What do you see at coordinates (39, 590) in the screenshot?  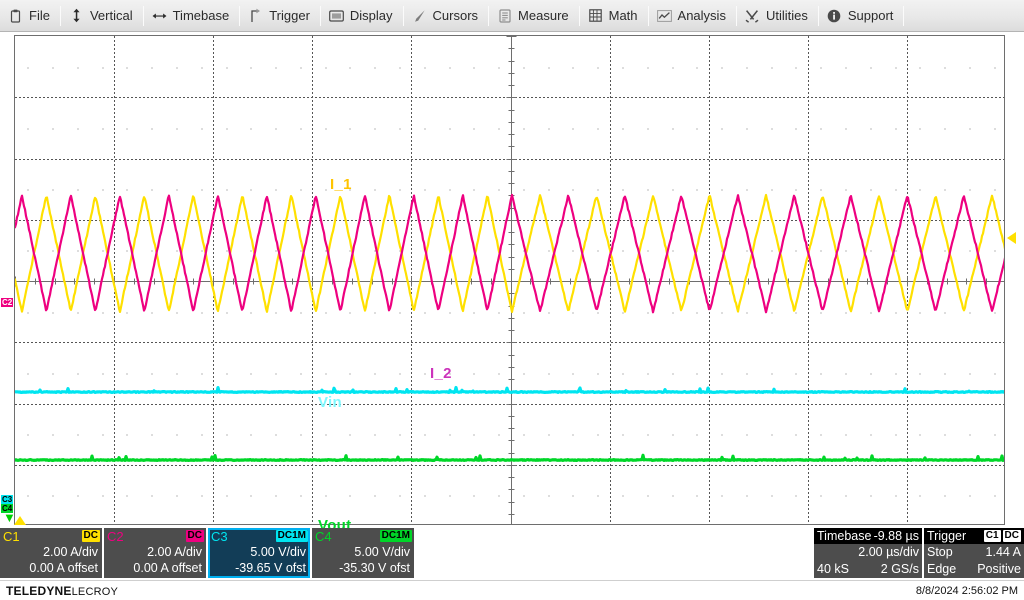 I see `brand-teledyne: TELEDYNE` at bounding box center [39, 590].